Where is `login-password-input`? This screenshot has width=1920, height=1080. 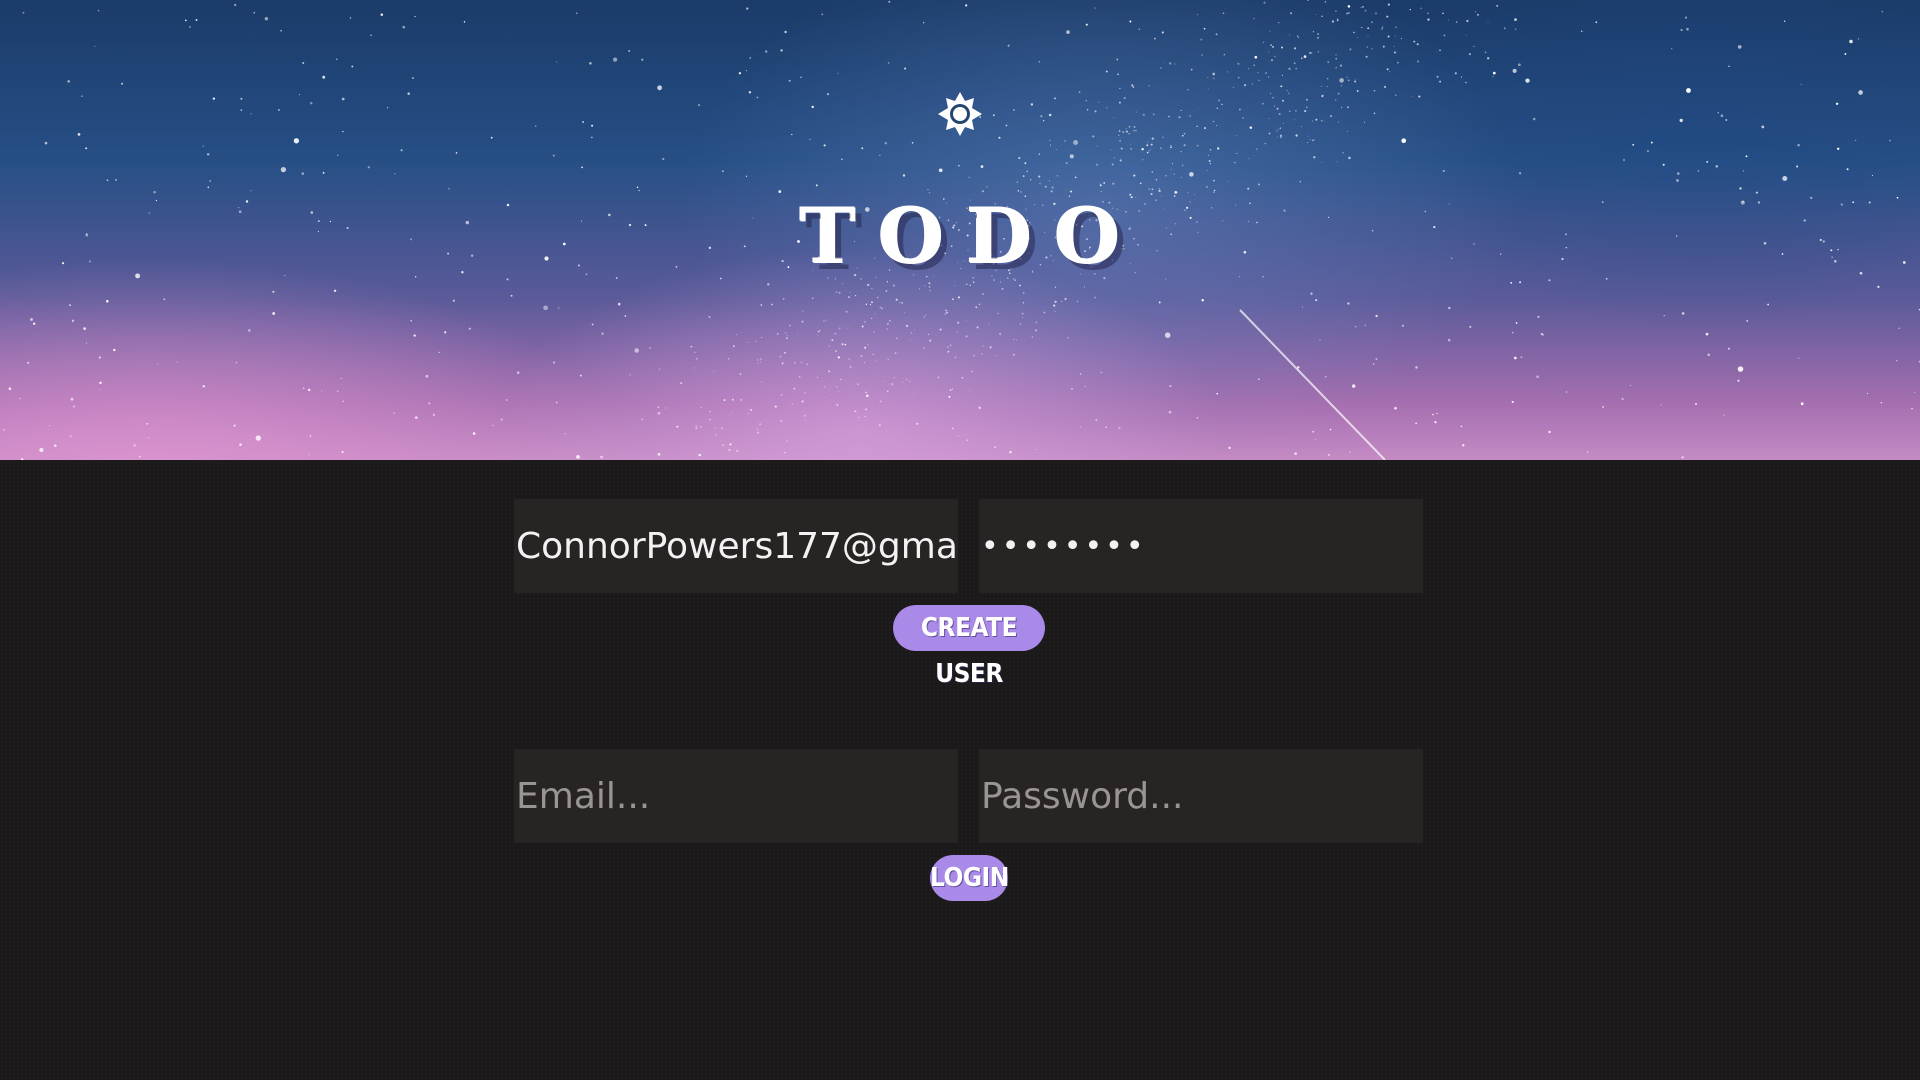 login-password-input is located at coordinates (1201, 796).